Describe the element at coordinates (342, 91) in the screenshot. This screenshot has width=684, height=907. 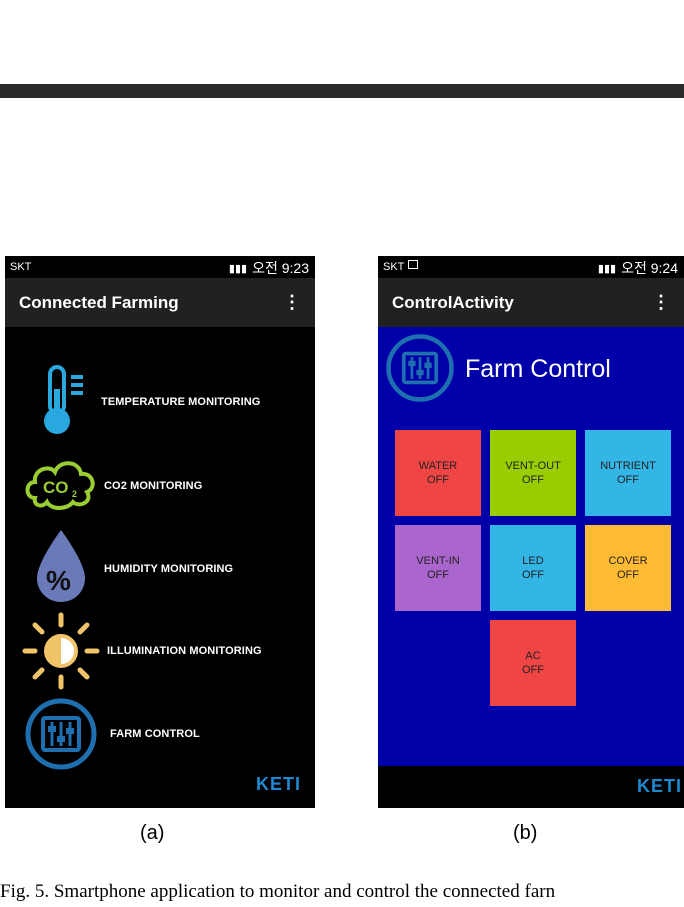
I see `top-divider-bar` at that location.